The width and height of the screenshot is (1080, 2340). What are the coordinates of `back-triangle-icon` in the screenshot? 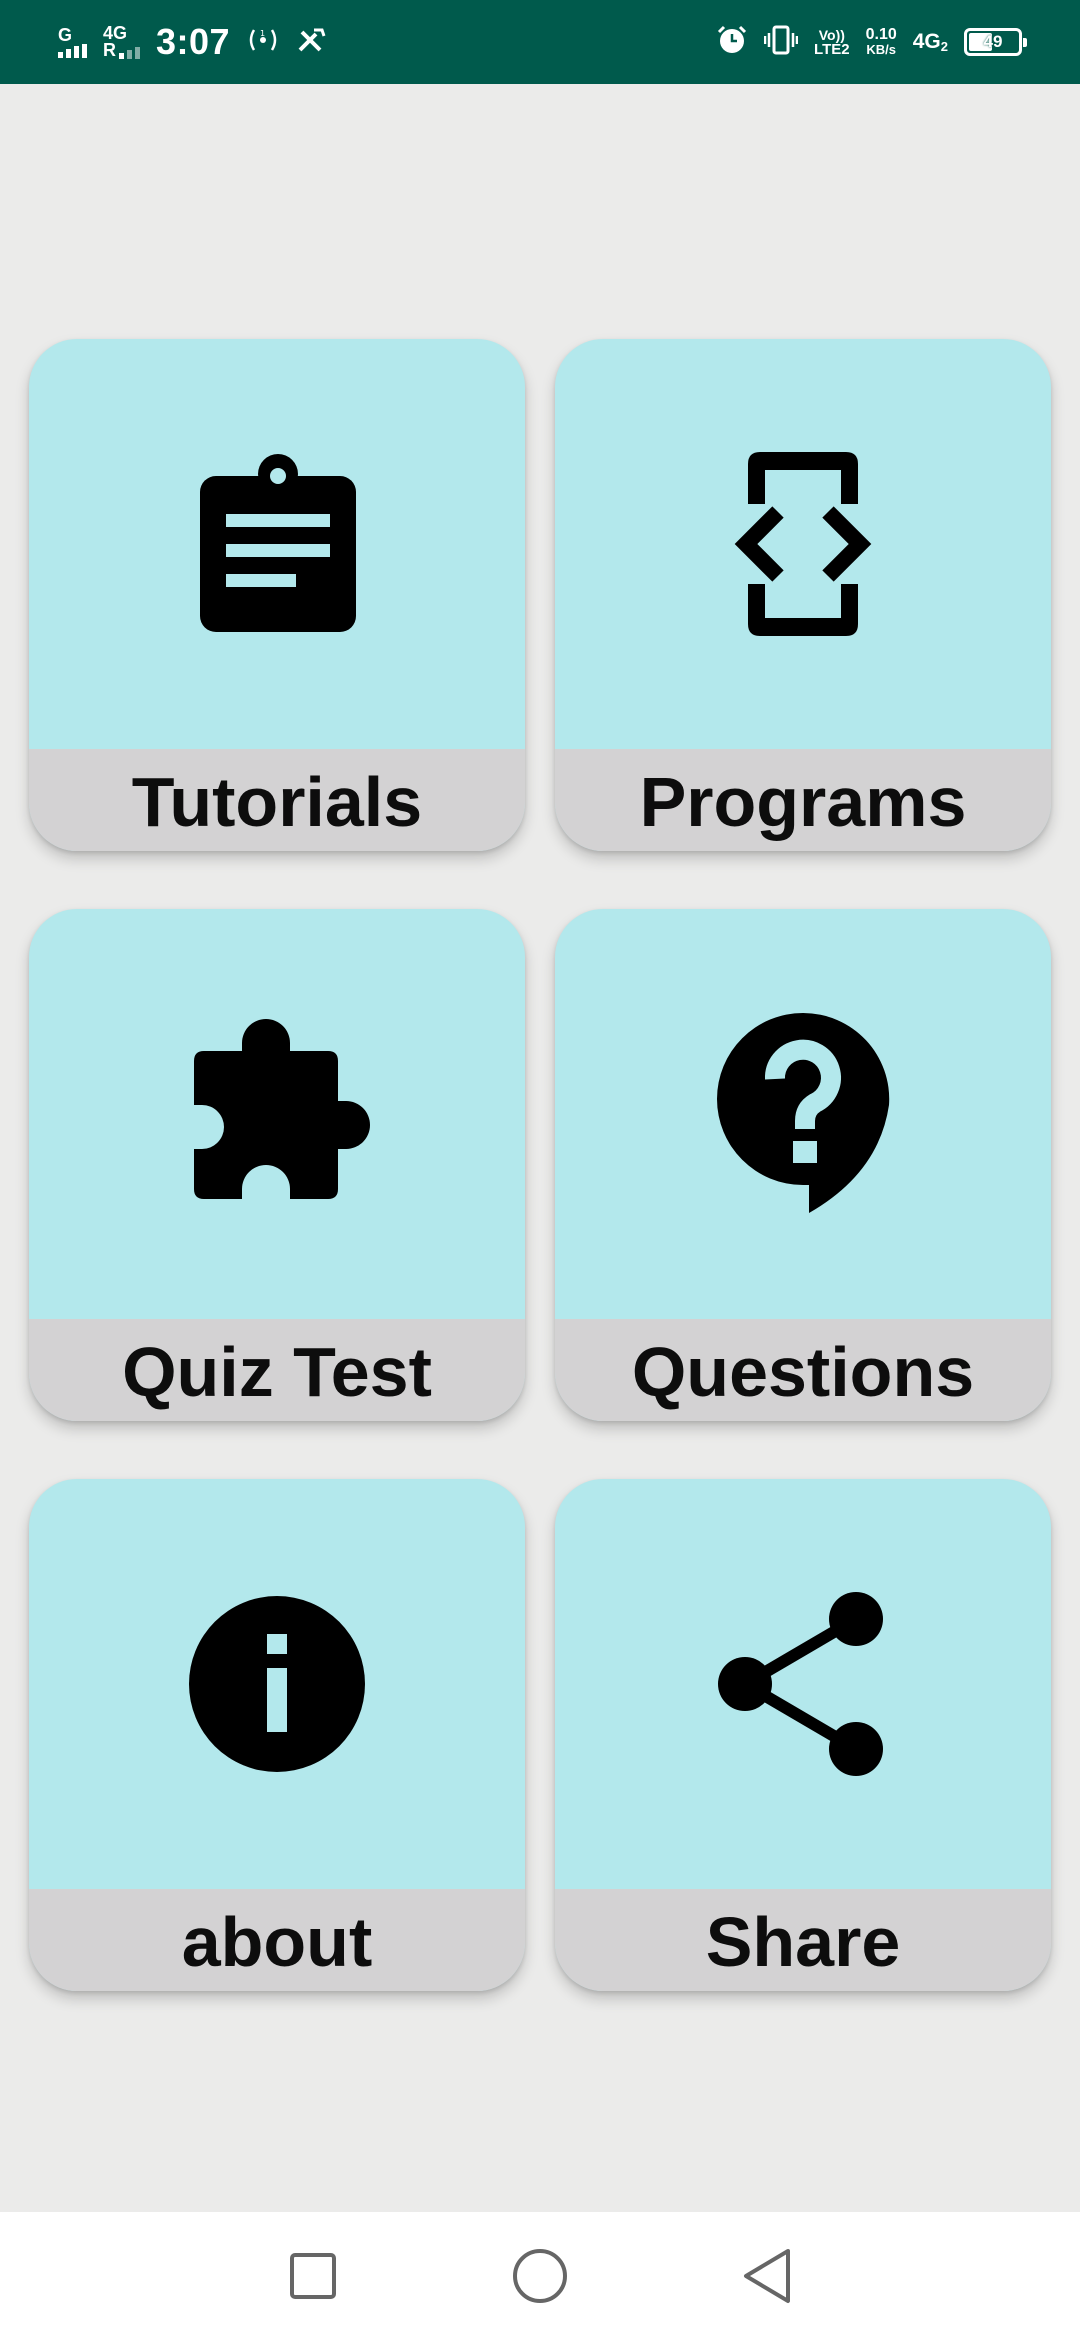 It's located at (766, 2276).